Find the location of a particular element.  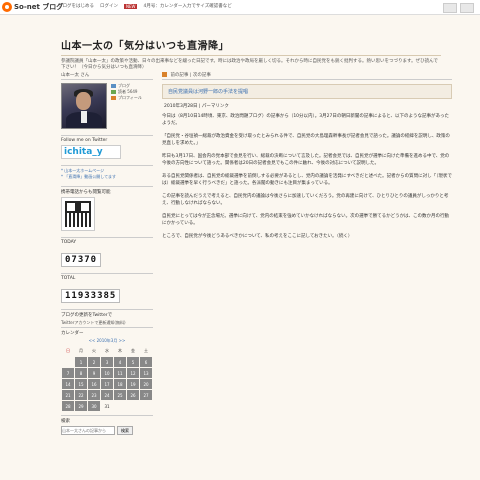

calendar-day: 7 is located at coordinates (68, 373).